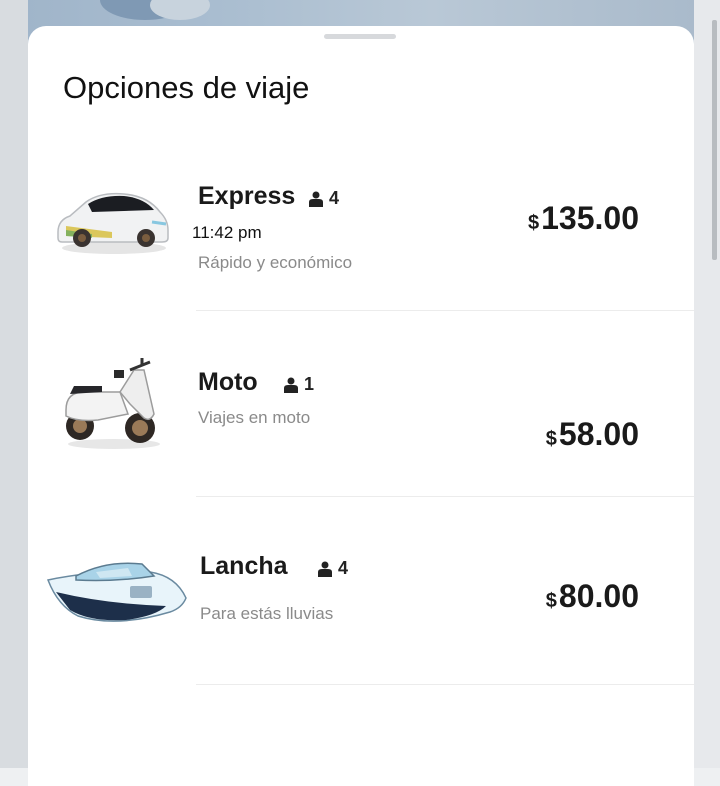  I want to click on option-price: $58.00, so click(592, 434).